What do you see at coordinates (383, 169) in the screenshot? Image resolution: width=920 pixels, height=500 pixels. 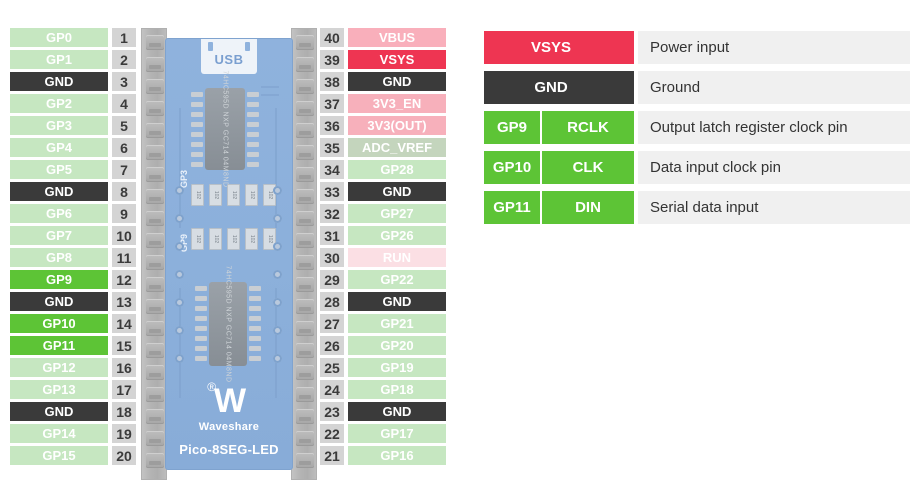 I see `pin-row: 34 GP28` at bounding box center [383, 169].